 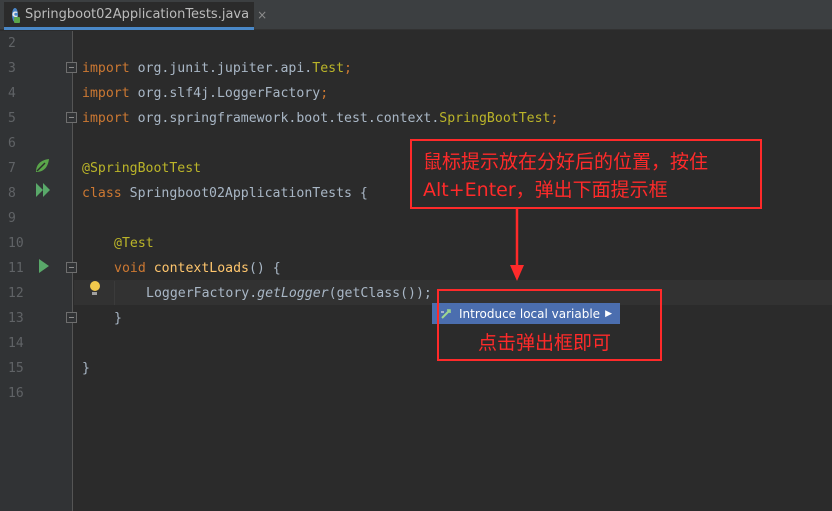 What do you see at coordinates (217, 68) in the screenshot?
I see `code-line-import-test: import org.junit.jupiter.api.Test;` at bounding box center [217, 68].